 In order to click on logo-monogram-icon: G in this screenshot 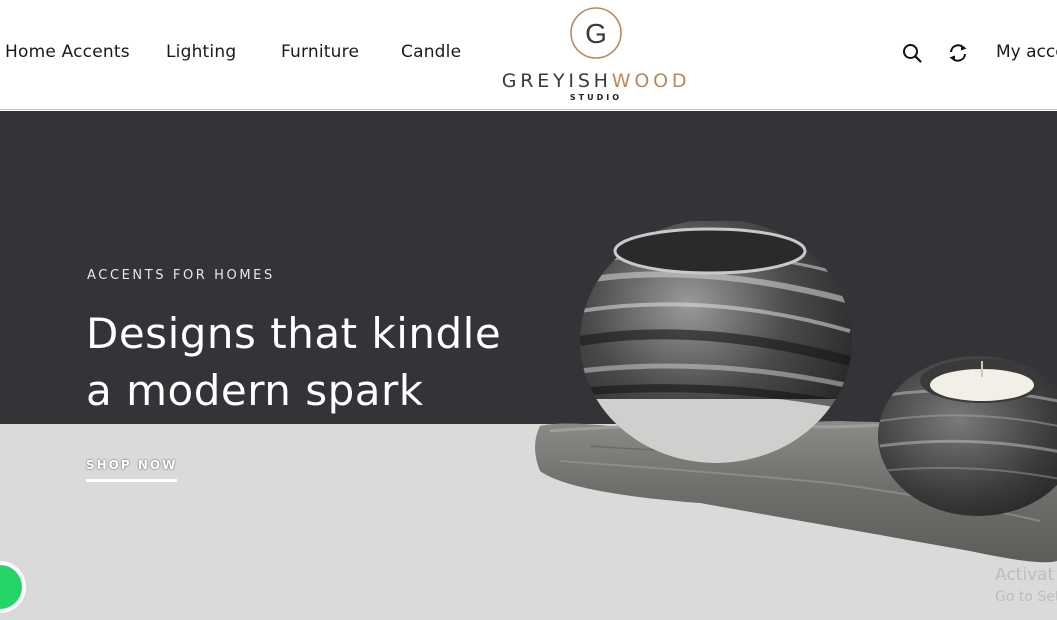, I will do `click(596, 33)`.